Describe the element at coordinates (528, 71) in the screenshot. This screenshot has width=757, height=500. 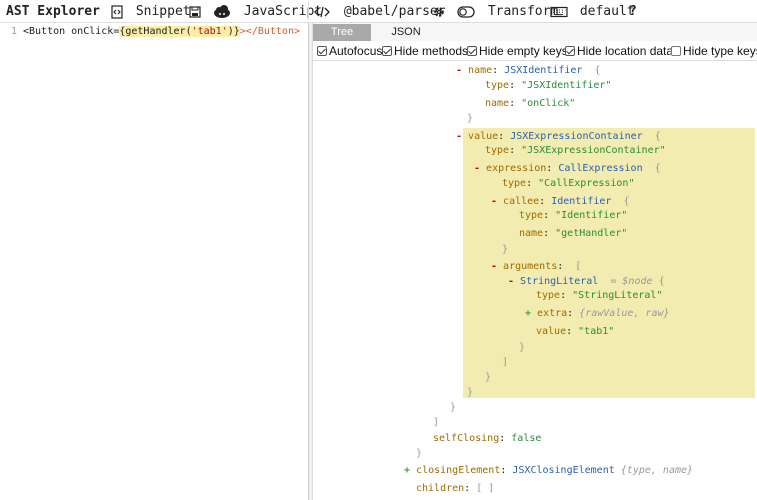
I see `tree-node-name: - name: JSXIdentifier {` at that location.